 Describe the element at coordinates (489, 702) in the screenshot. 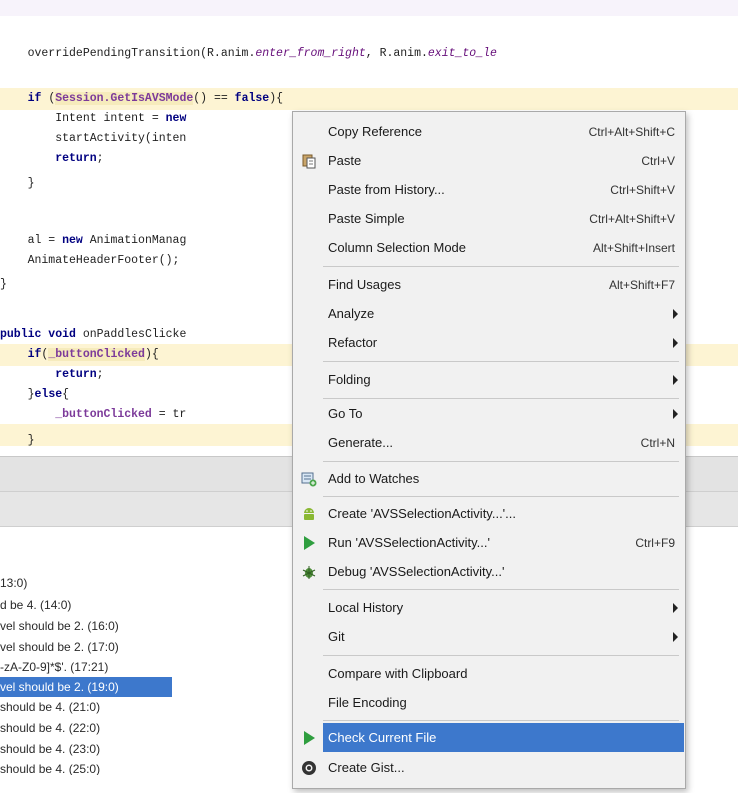

I see `menu-item-file-encoding: File Encoding` at that location.